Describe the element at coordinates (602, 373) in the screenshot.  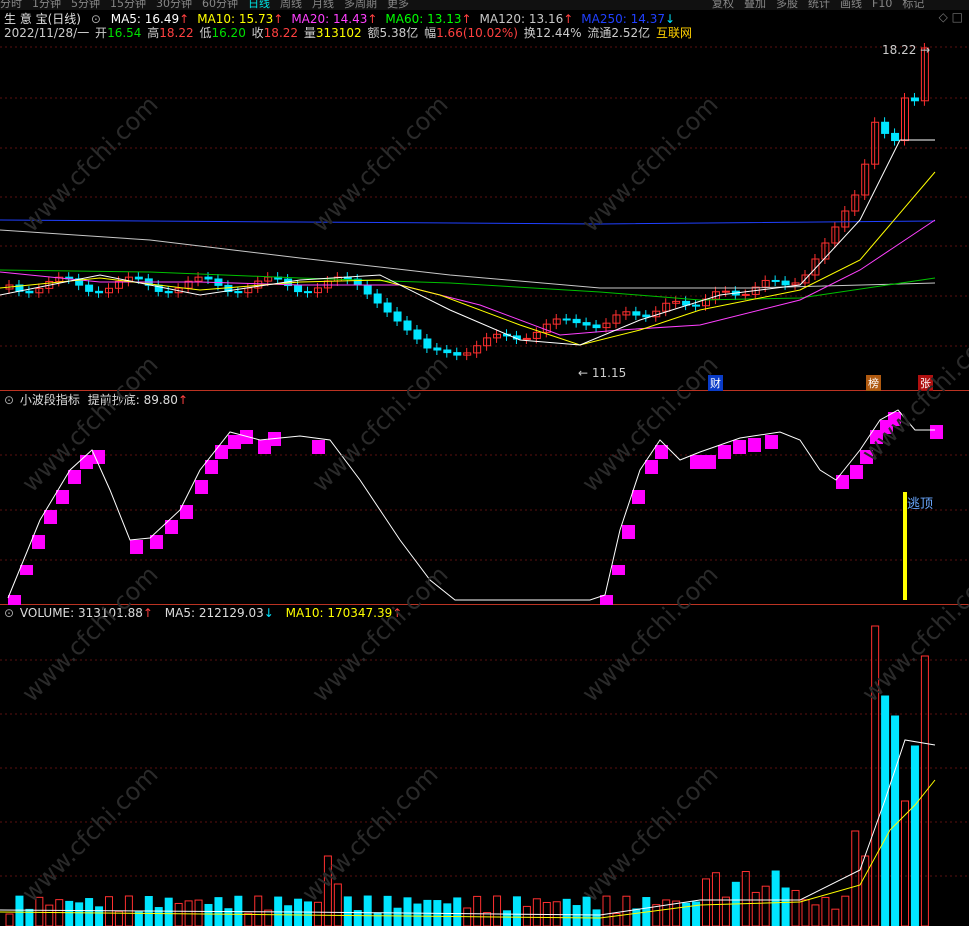
I see `low-price-marker: ← 11.15` at that location.